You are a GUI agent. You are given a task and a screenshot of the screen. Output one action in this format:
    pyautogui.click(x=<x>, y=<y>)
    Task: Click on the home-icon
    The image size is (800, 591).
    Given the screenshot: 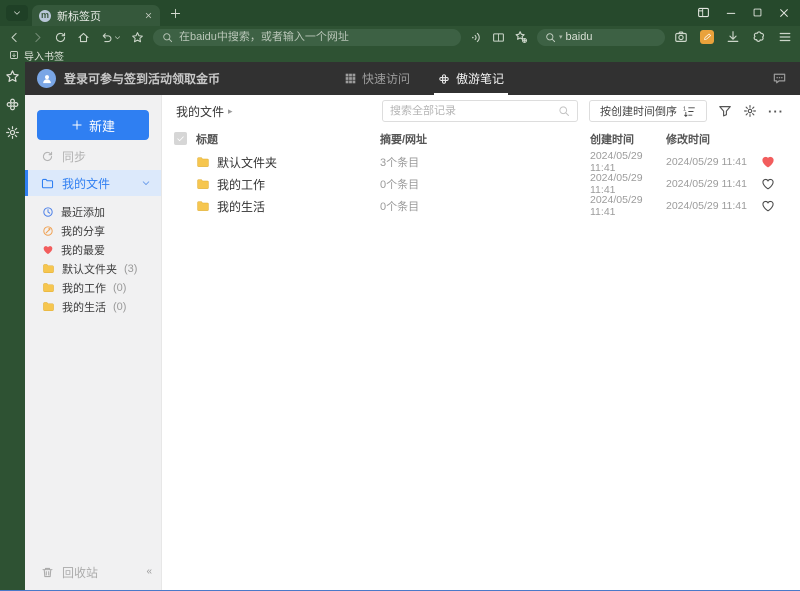 What is the action you would take?
    pyautogui.click(x=83, y=37)
    